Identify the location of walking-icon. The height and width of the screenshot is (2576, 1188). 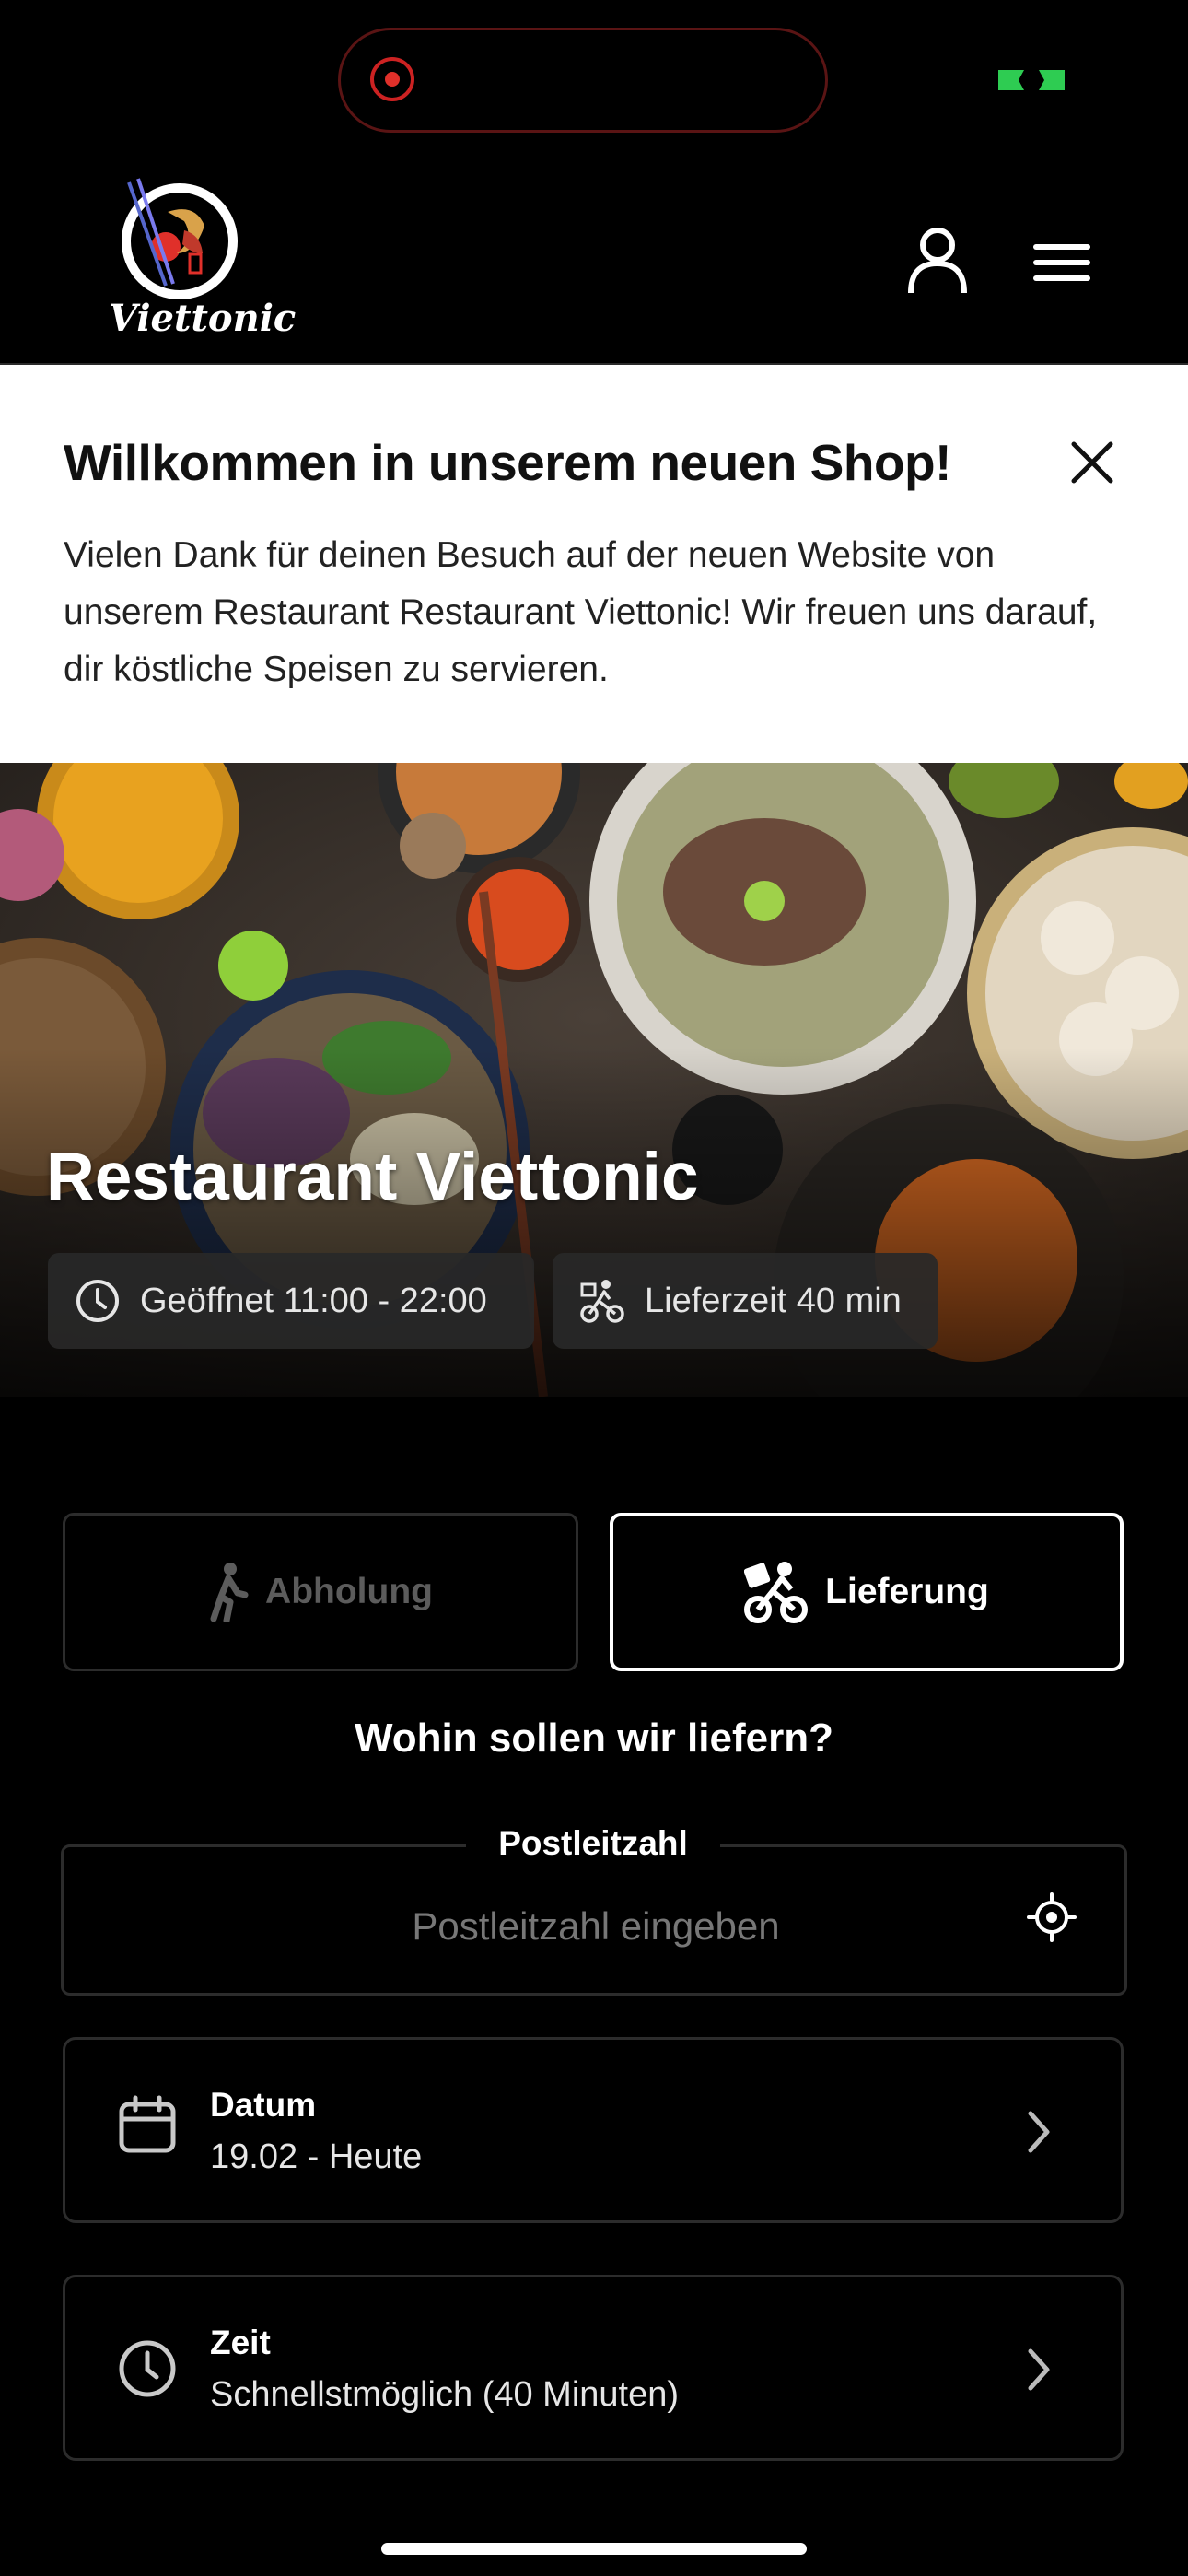
(230, 1592).